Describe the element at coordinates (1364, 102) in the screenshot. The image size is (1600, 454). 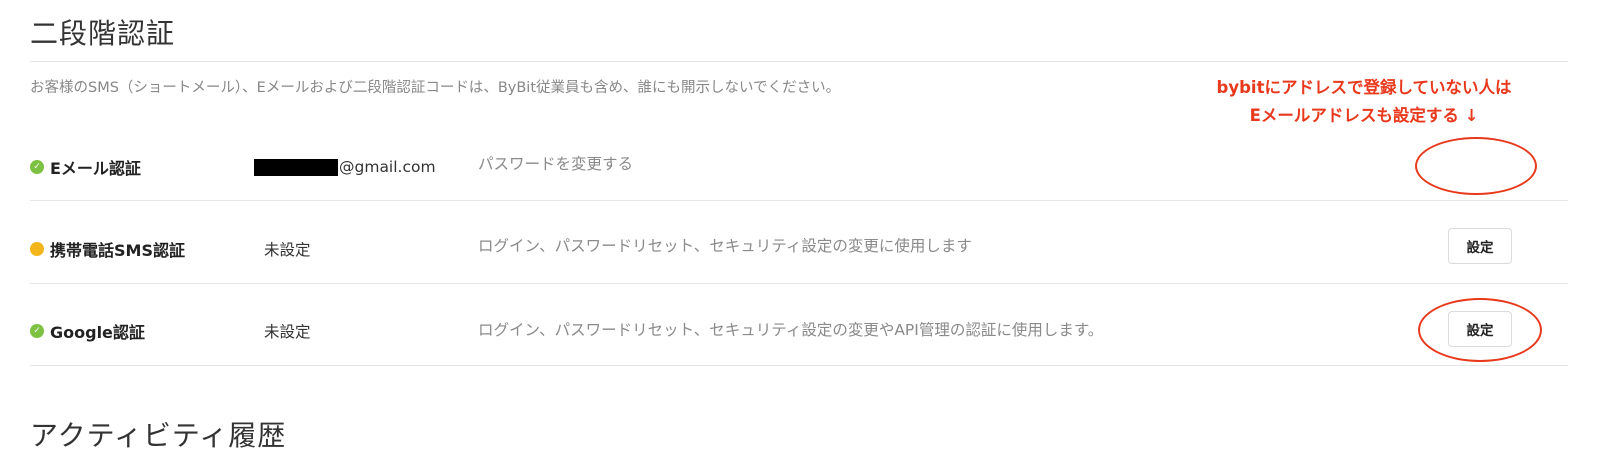
I see `annotation-note: bybitにアドレスで登録していない人は Eメールアドレスも設定する ↓` at that location.